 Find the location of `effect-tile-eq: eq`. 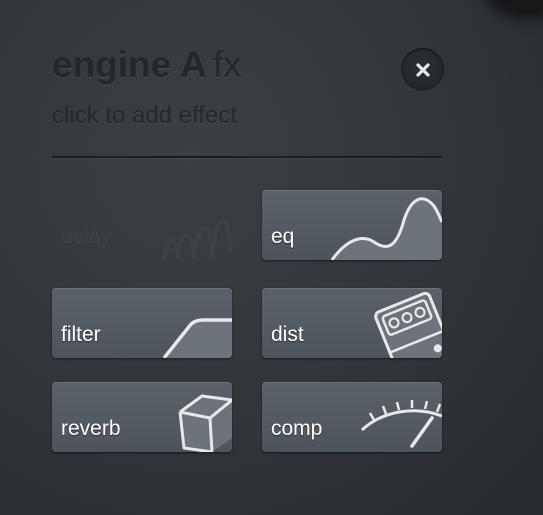

effect-tile-eq: eq is located at coordinates (352, 225).